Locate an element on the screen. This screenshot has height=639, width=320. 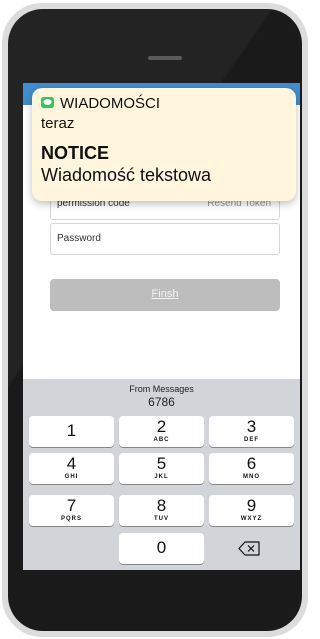
key-3: 3 DEF is located at coordinates (251, 431).